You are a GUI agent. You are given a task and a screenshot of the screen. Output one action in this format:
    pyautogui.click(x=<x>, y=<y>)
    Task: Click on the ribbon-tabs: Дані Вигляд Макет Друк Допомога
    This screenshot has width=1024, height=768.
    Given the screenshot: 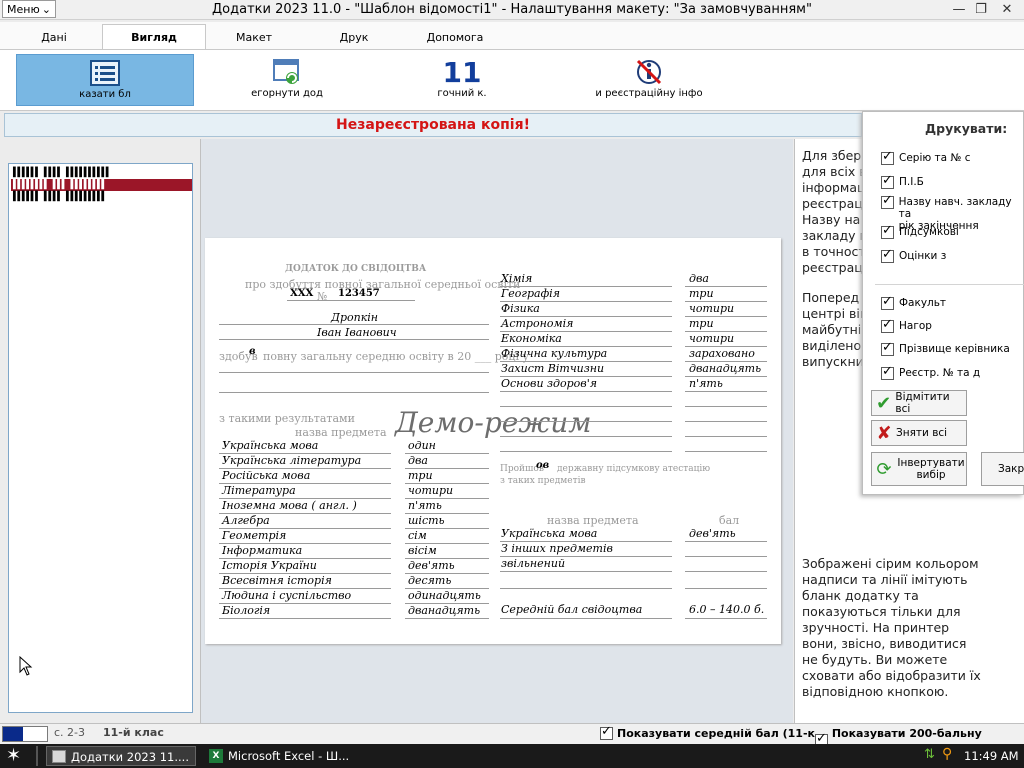 What is the action you would take?
    pyautogui.click(x=512, y=36)
    